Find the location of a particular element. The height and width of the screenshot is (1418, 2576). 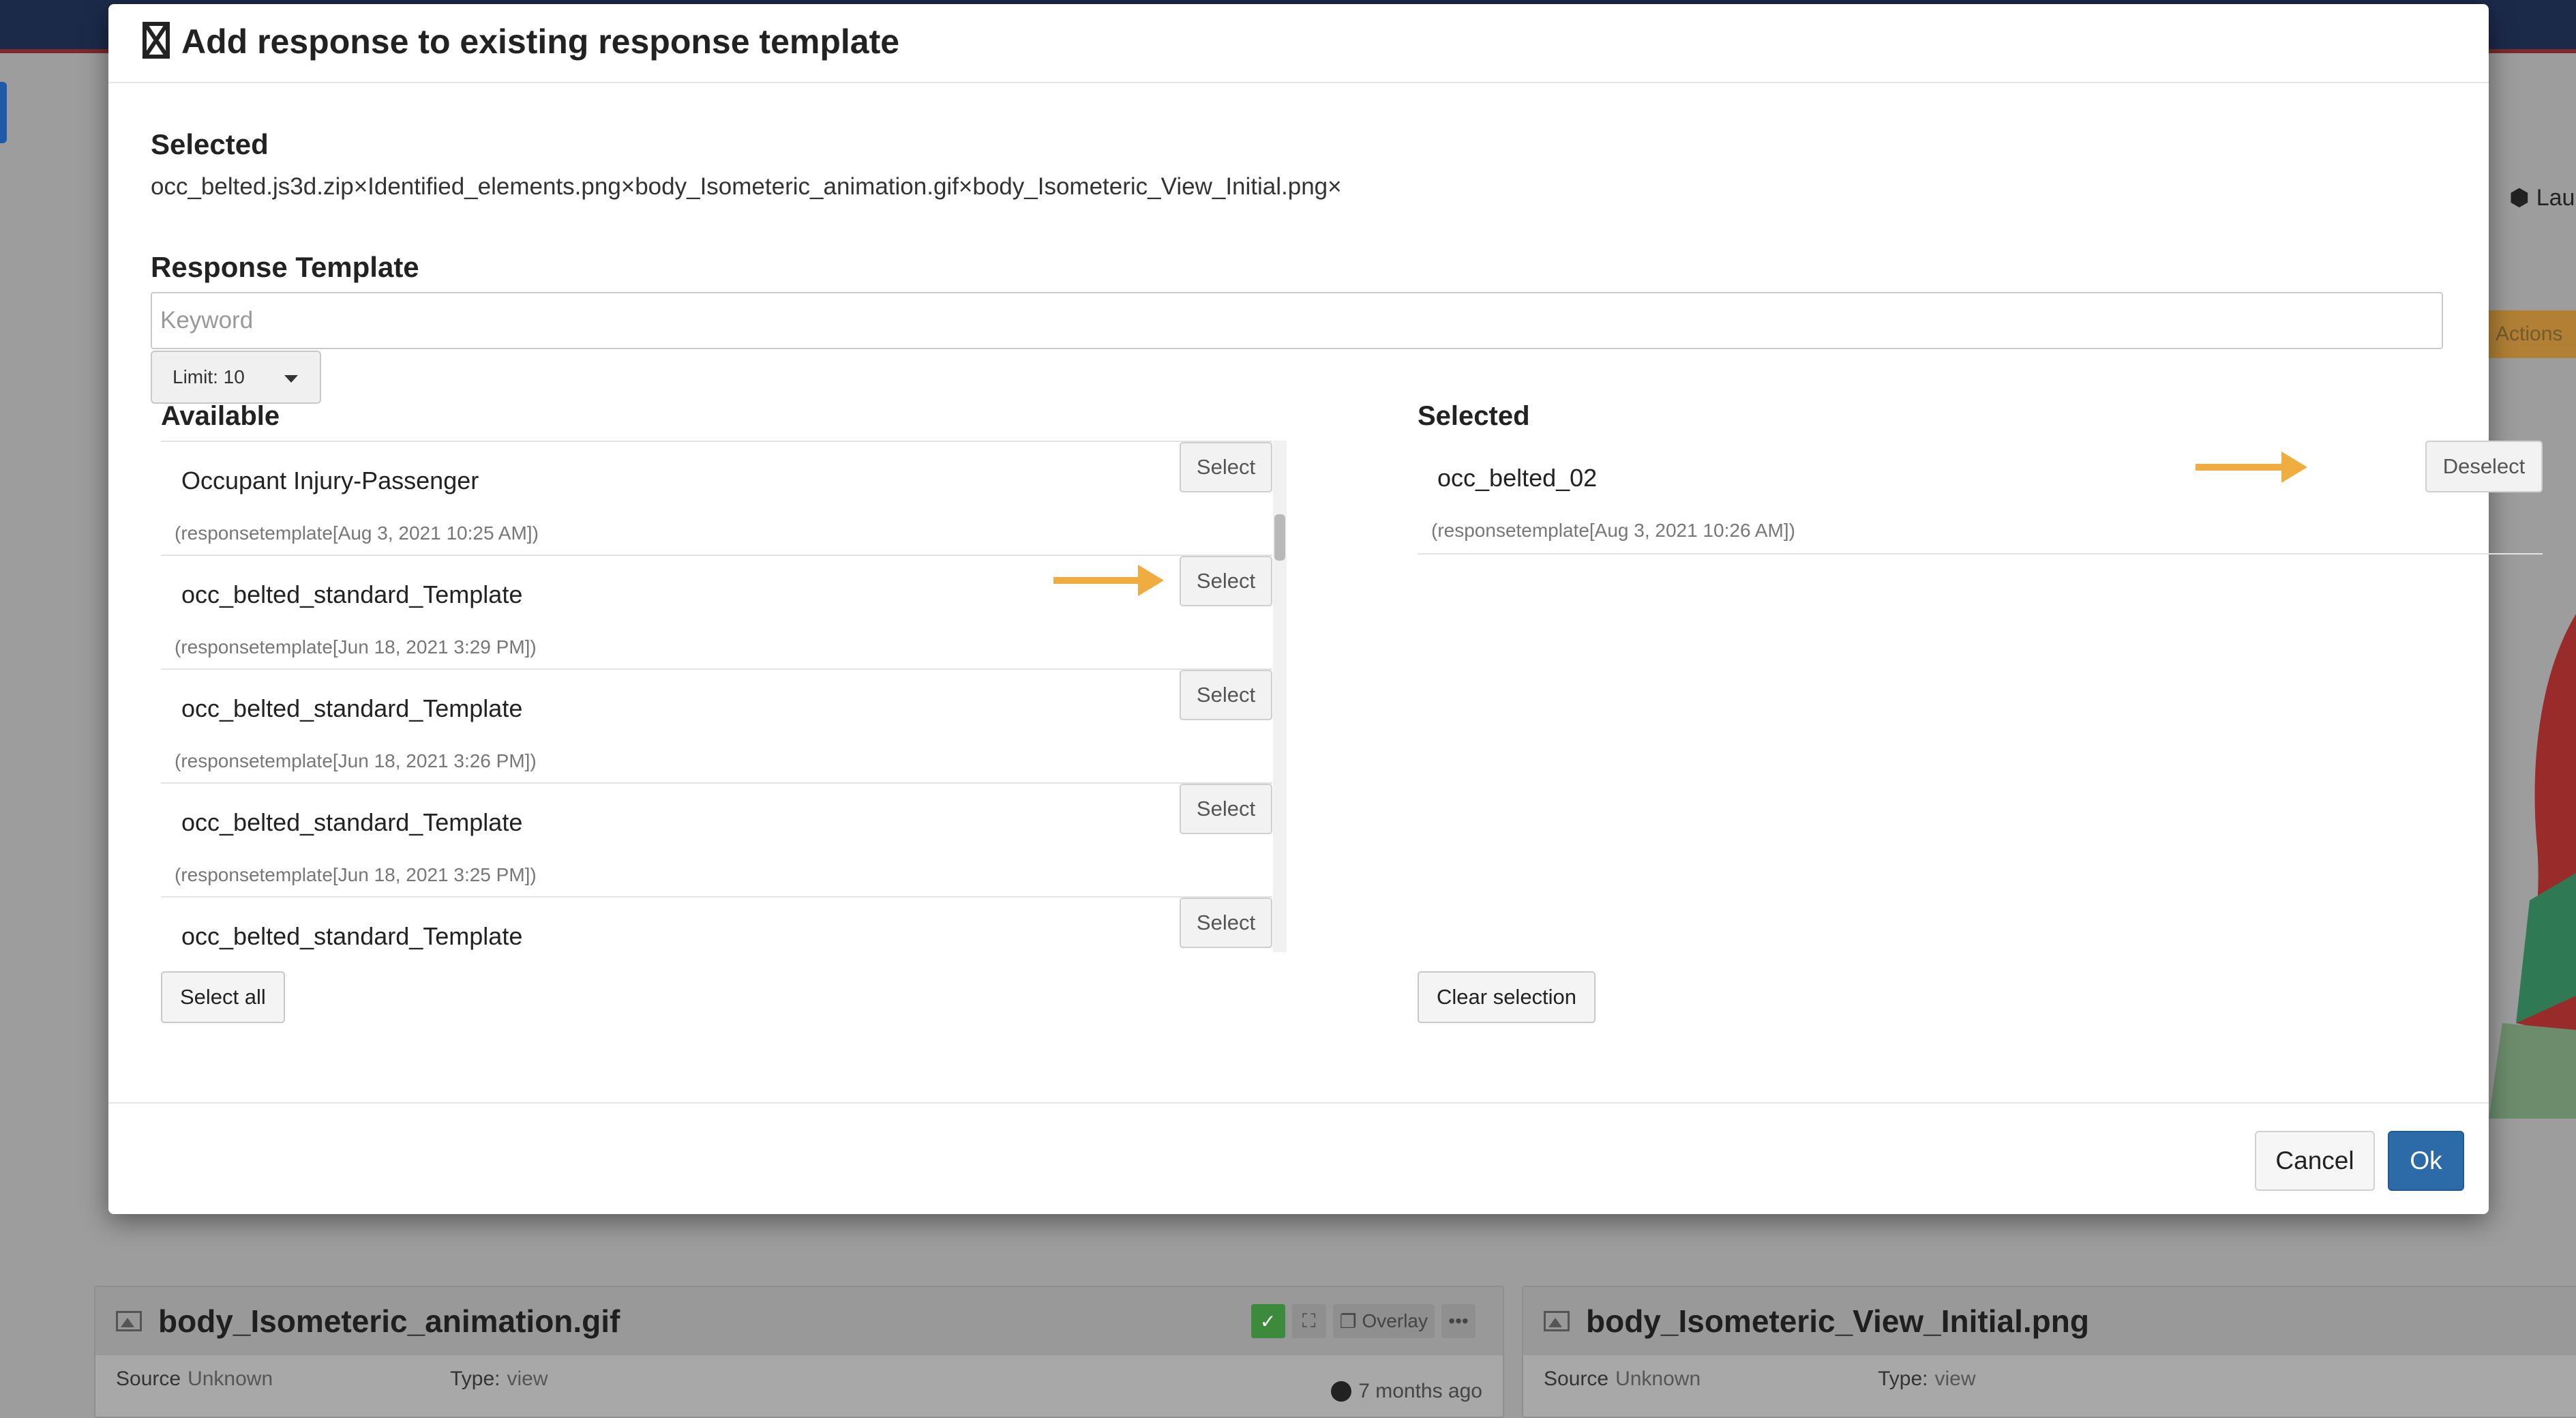

actions-button: Actions is located at coordinates (2529, 334).